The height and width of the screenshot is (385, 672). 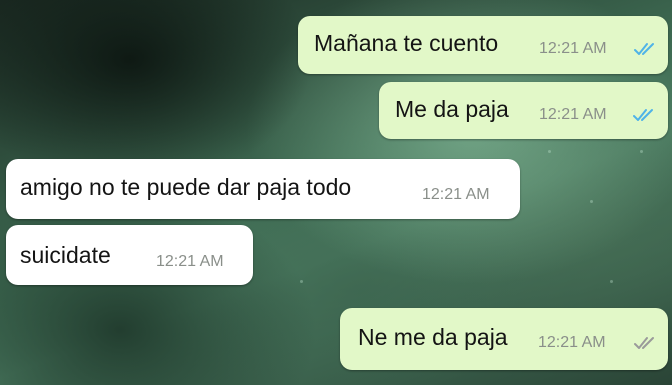 I want to click on message-bubble-outgoing: Mañana te cuento 12:21 AM, so click(x=483, y=45).